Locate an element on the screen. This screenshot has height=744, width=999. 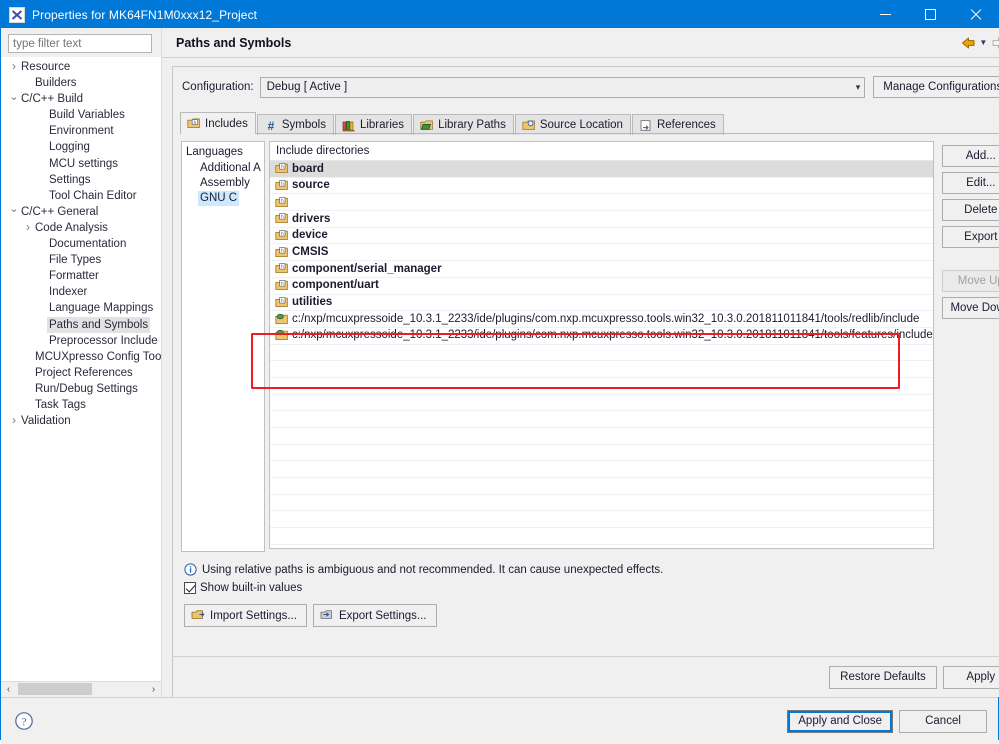
back-history-chevron-down-icon: ▼ is located at coordinates (983, 42).